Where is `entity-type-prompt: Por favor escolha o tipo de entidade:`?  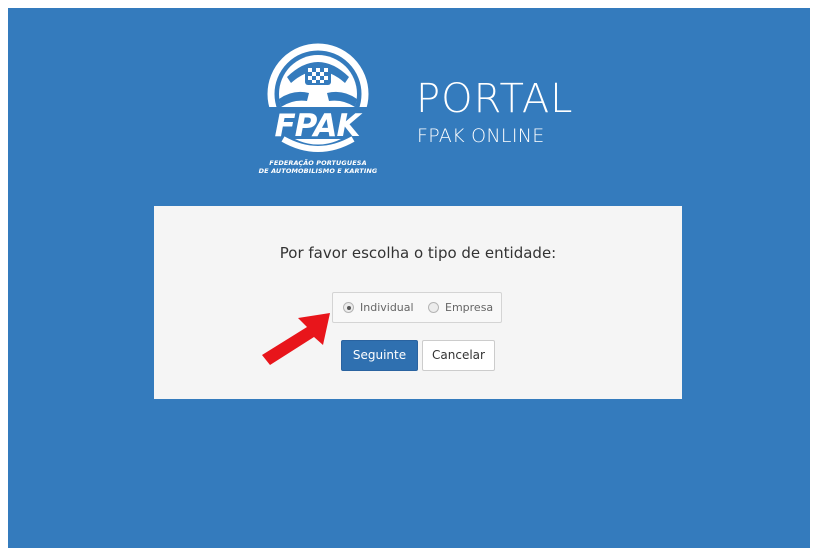
entity-type-prompt: Por favor escolha o tipo de entidade: is located at coordinates (418, 253).